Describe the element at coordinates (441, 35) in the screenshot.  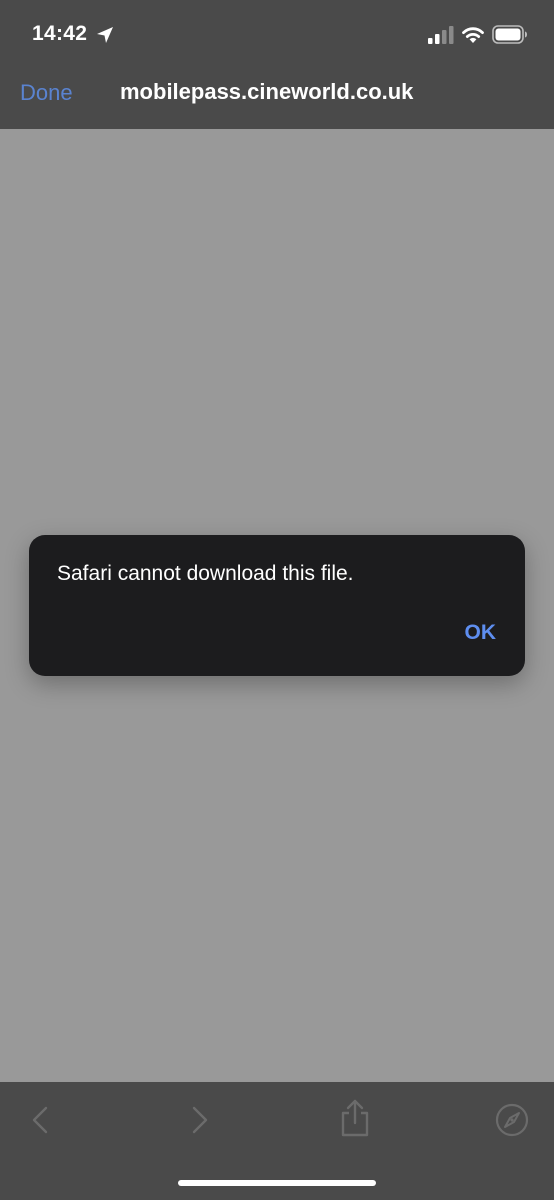
I see `cellular-signal-icon` at that location.